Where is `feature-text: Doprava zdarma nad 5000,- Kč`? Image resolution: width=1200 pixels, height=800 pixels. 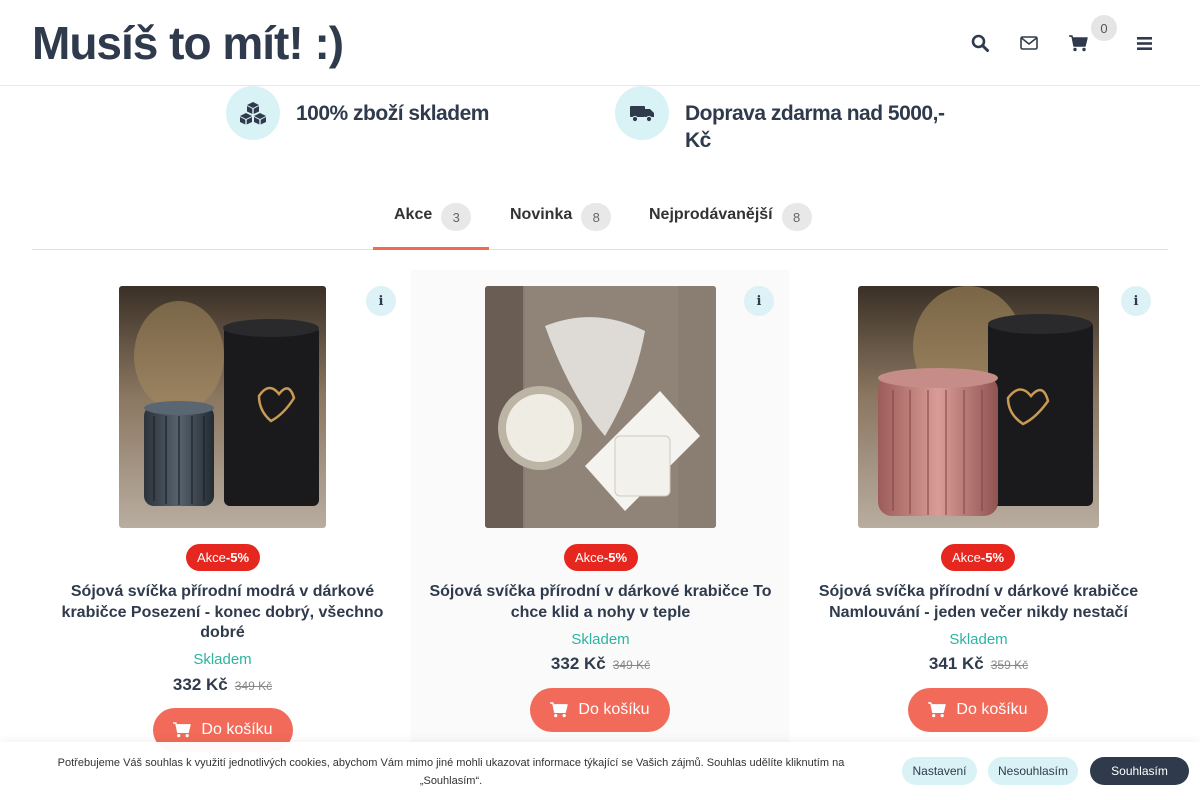
feature-text: Doprava zdarma nad 5000,- Kč is located at coordinates (815, 127).